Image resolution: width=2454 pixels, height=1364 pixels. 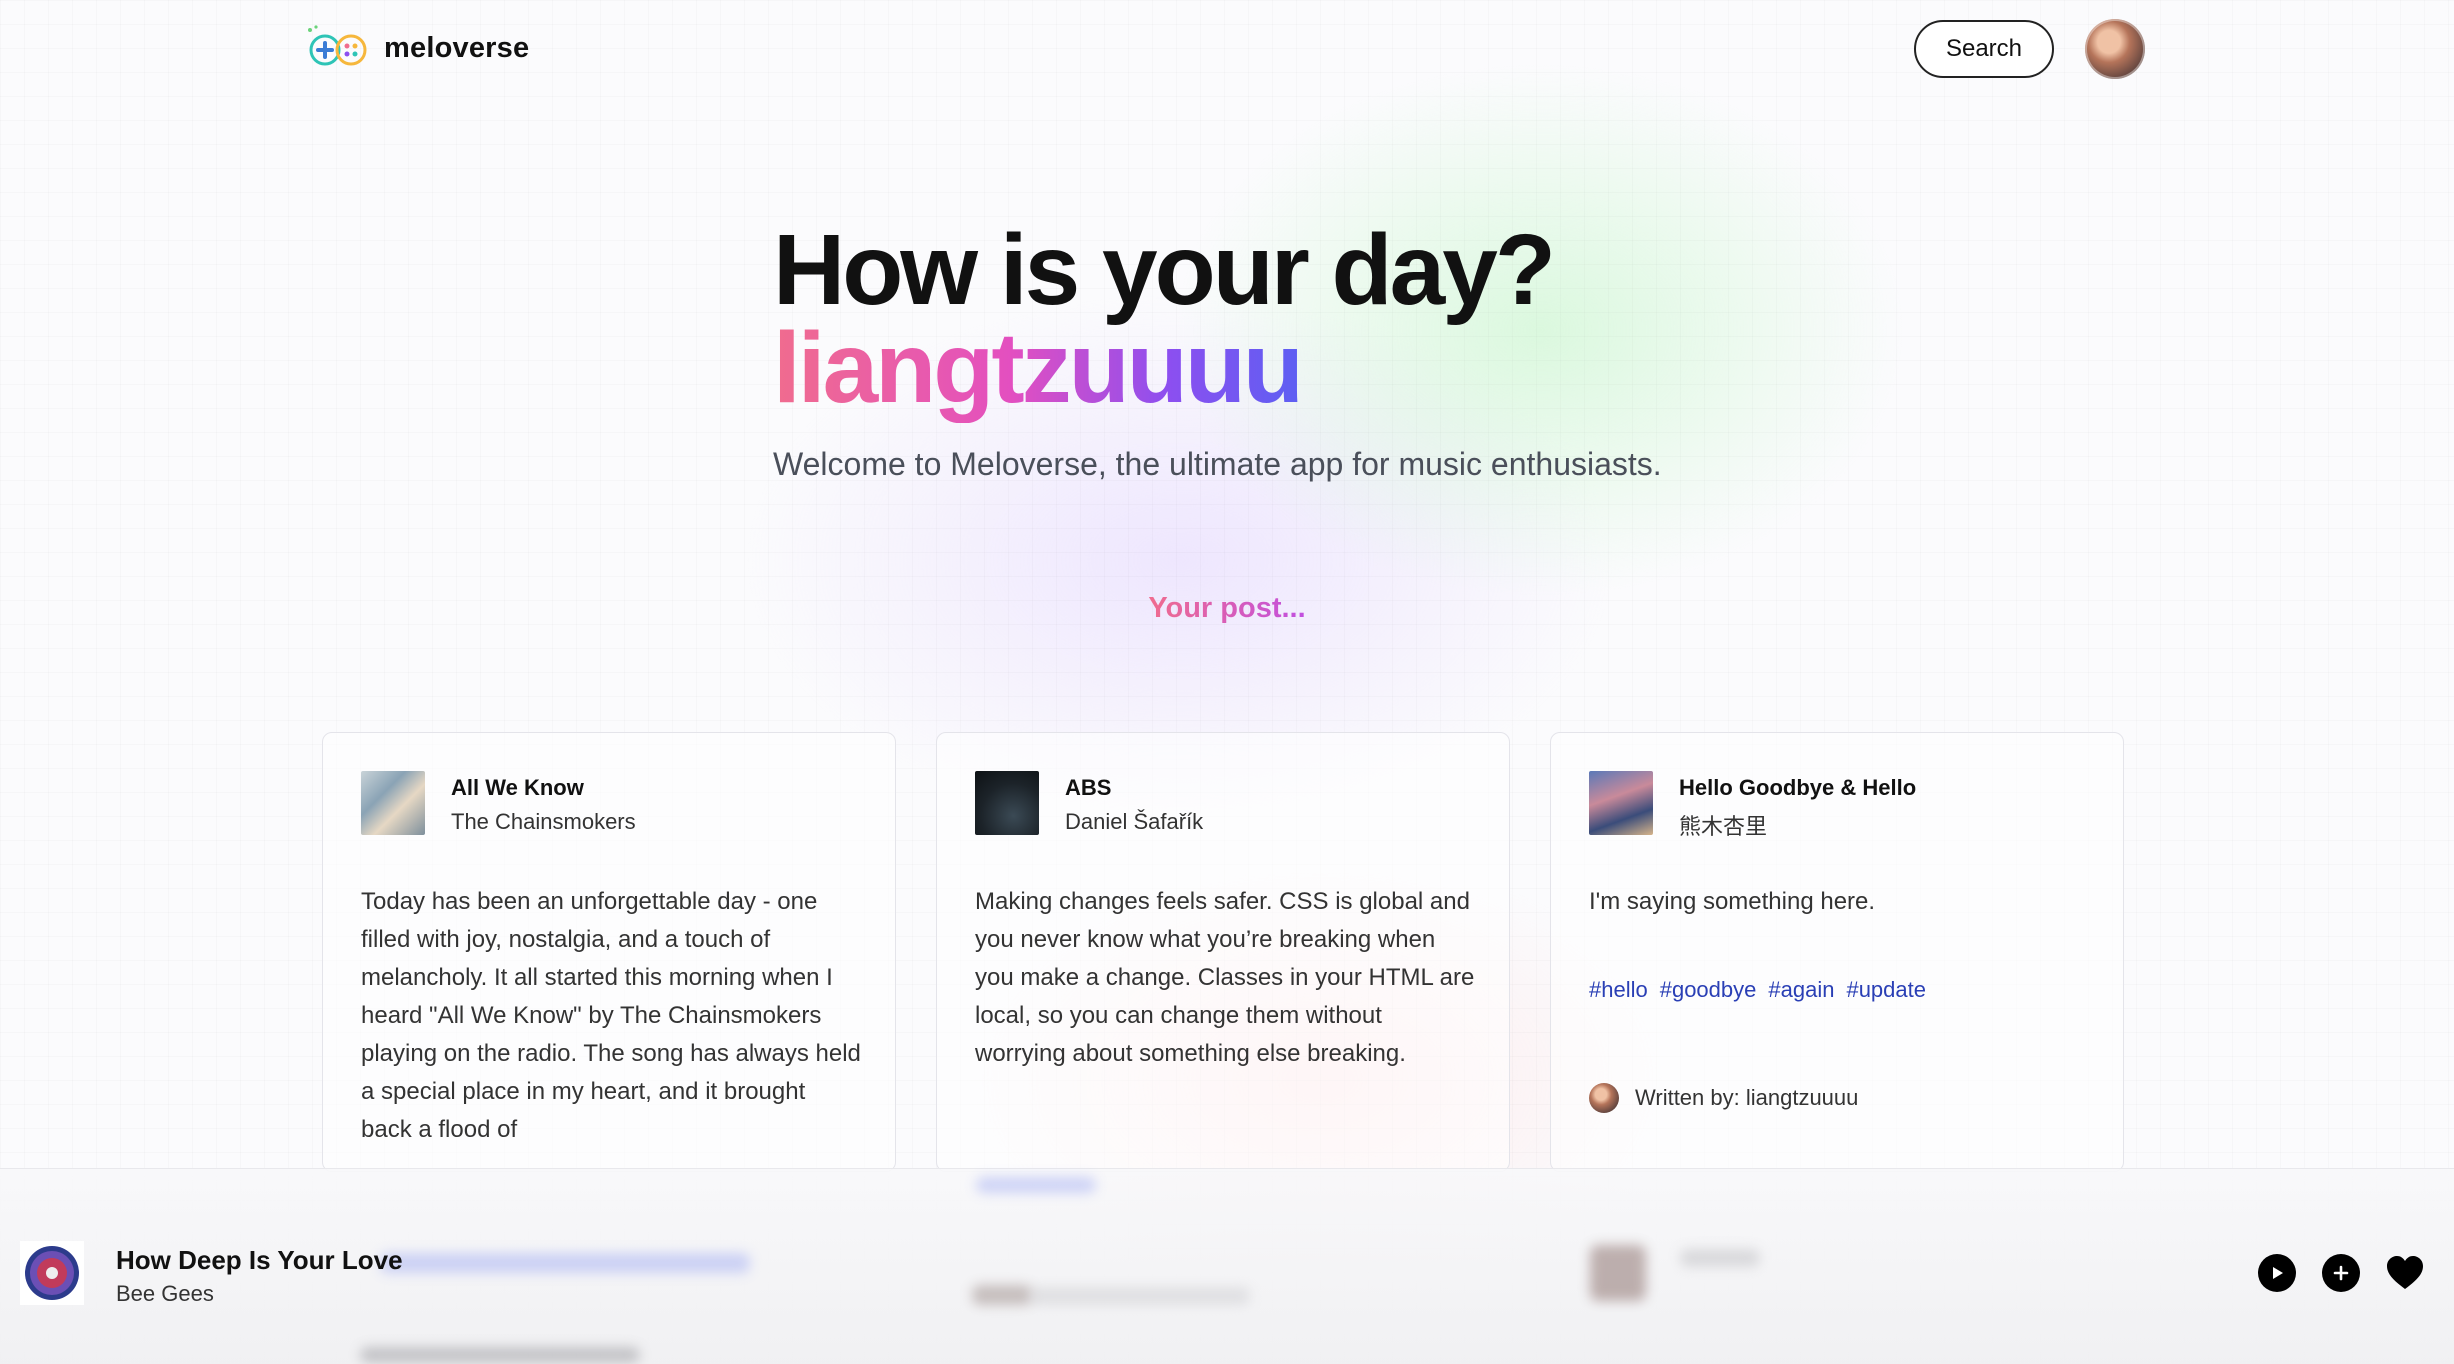 I want to click on user-avatar, so click(x=2115, y=49).